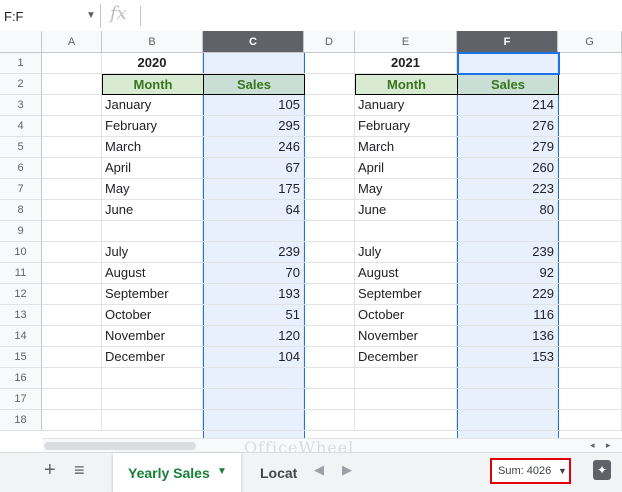  Describe the element at coordinates (329, 42) in the screenshot. I see `column-header: D` at that location.